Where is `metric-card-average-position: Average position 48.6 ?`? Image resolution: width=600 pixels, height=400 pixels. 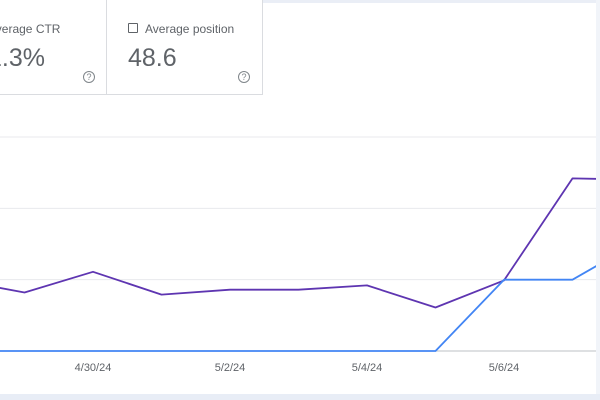
metric-card-average-position: Average position 48.6 ? is located at coordinates (185, 47).